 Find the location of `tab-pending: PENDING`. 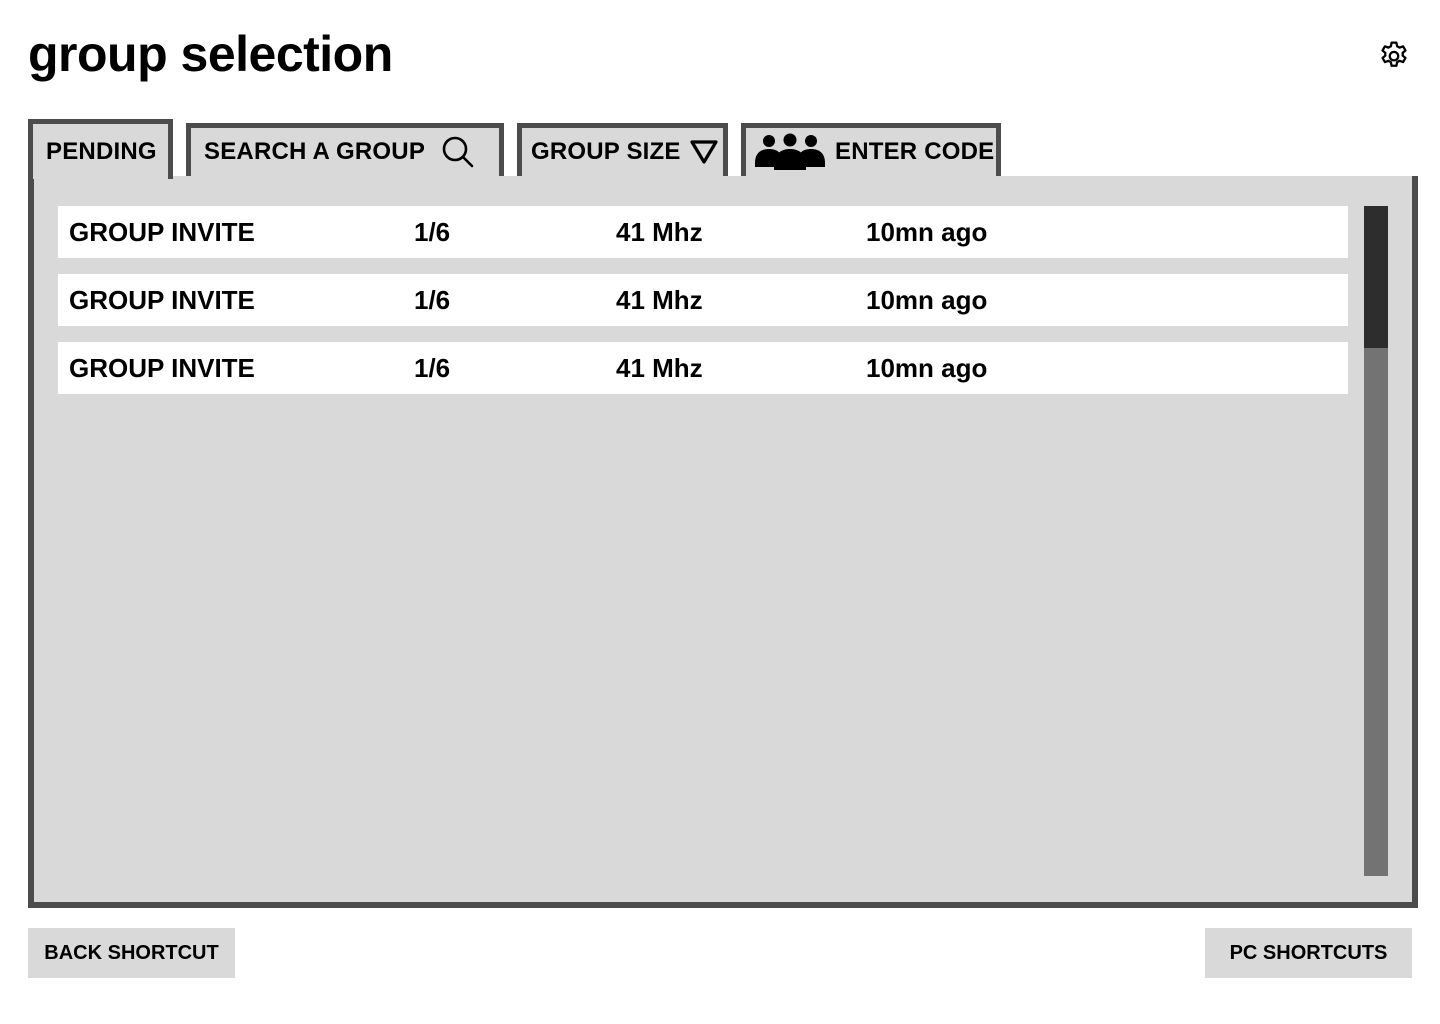

tab-pending: PENDING is located at coordinates (100, 149).